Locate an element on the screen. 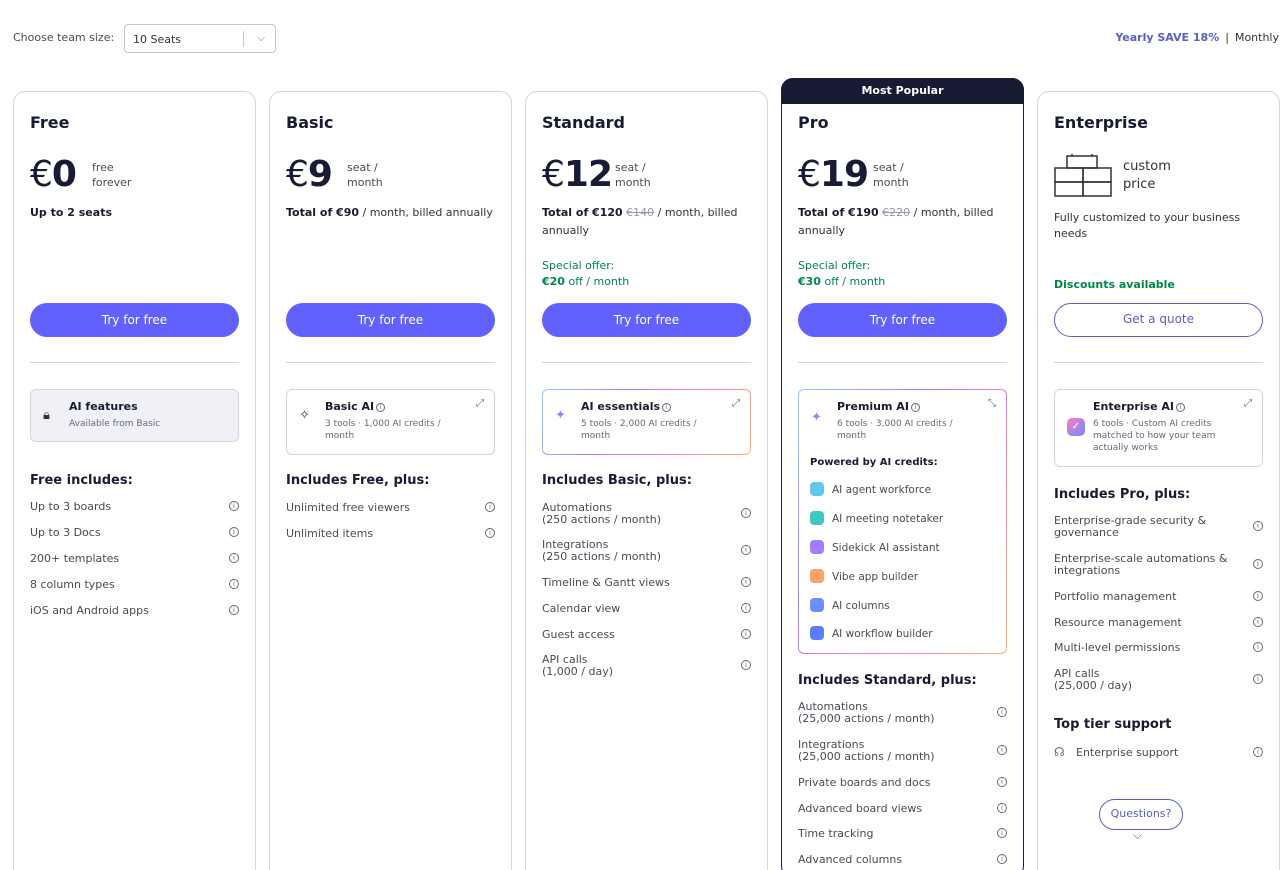 This screenshot has height=870, width=1283. powered-by-label: Powered by AI credits: is located at coordinates (874, 462).